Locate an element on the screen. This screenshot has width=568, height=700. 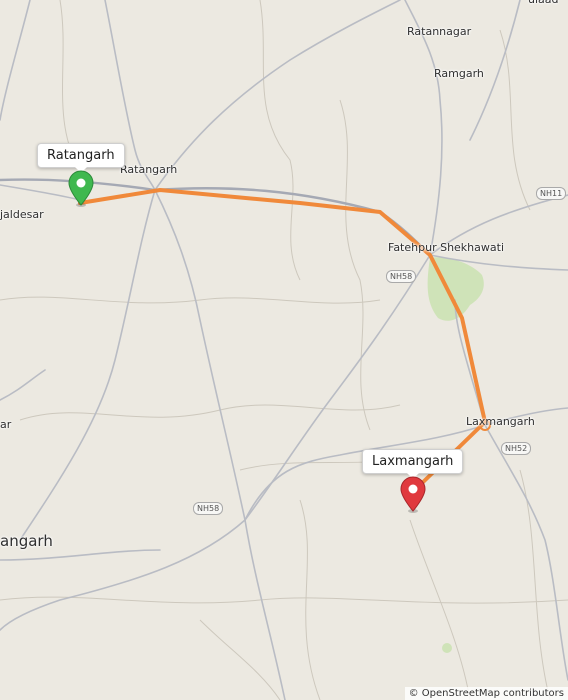
road-shield-nh11: NH11 is located at coordinates (551, 193).